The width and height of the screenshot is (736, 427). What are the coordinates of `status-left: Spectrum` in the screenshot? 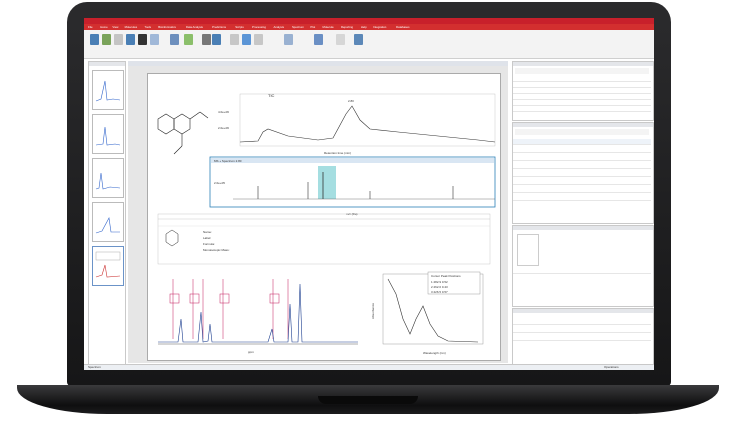 It's located at (94, 367).